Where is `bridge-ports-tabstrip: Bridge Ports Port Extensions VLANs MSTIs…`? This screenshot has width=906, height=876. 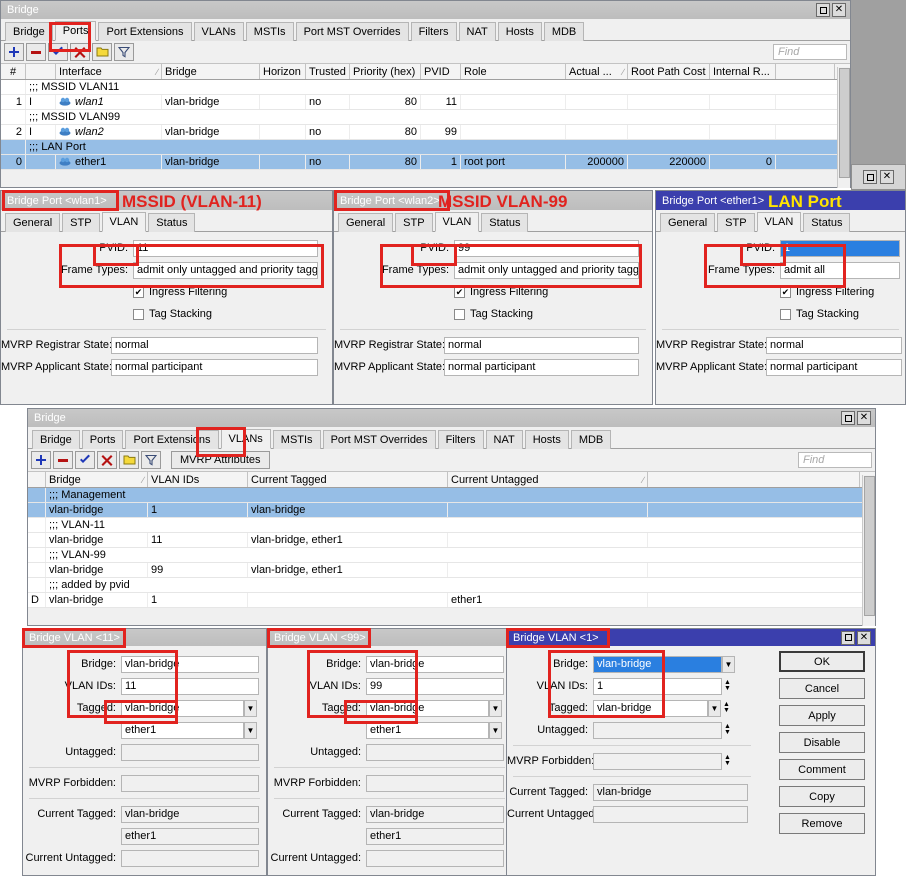
bridge-ports-tabstrip: Bridge Ports Port Extensions VLANs MSTIs… is located at coordinates (425, 30).